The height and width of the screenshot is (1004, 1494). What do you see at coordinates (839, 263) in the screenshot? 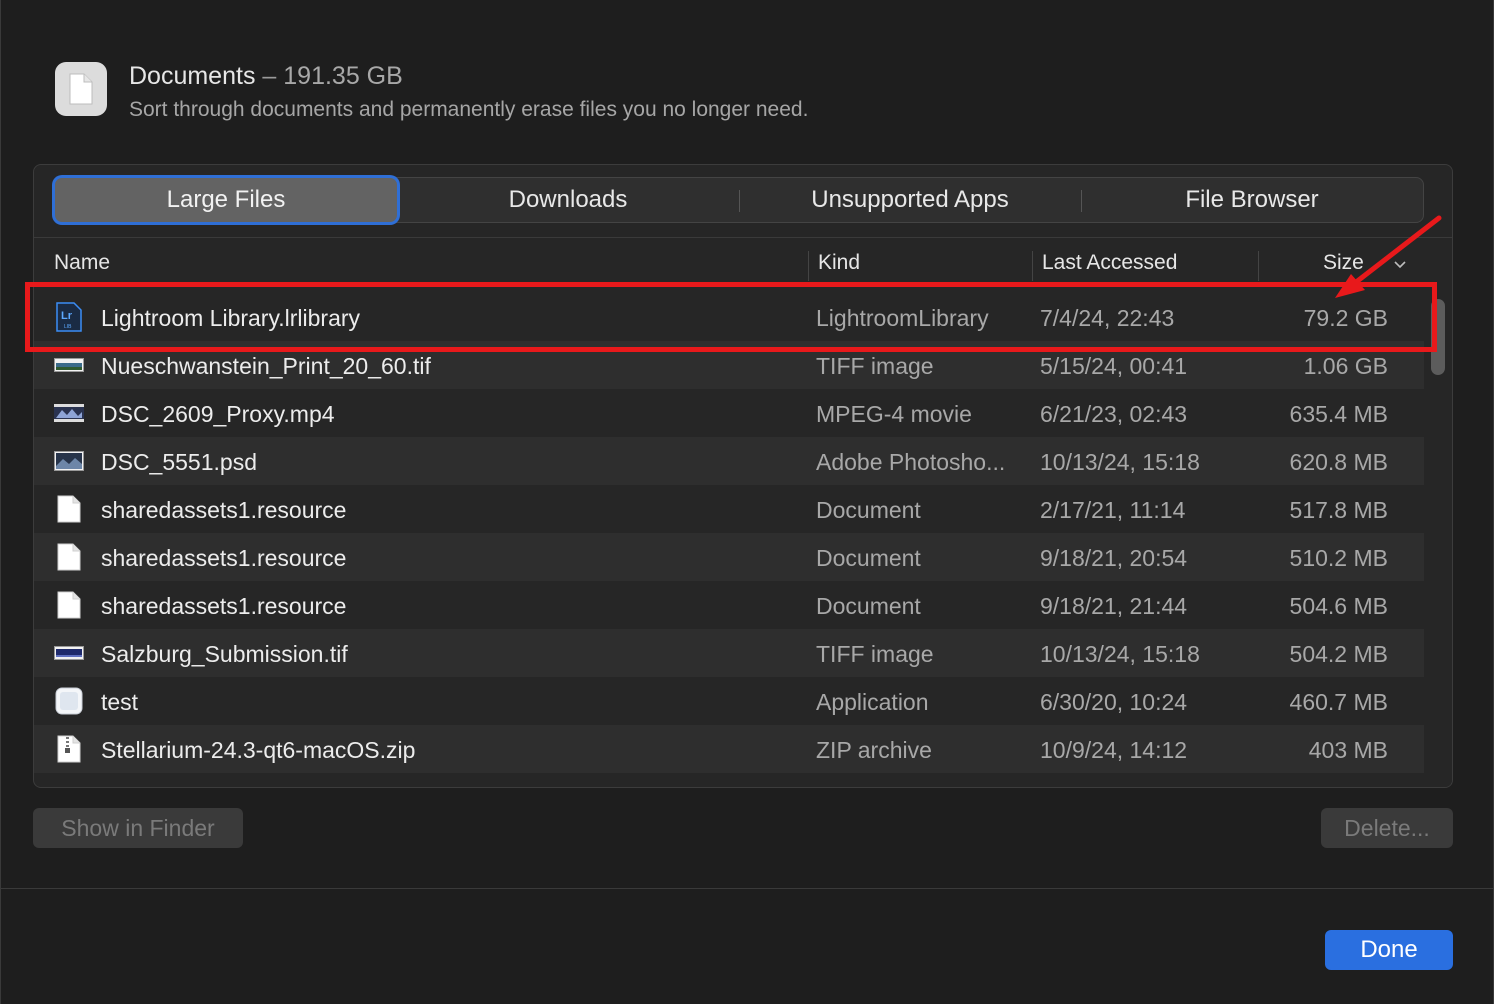
I see `column-header-kind: Kind` at bounding box center [839, 263].